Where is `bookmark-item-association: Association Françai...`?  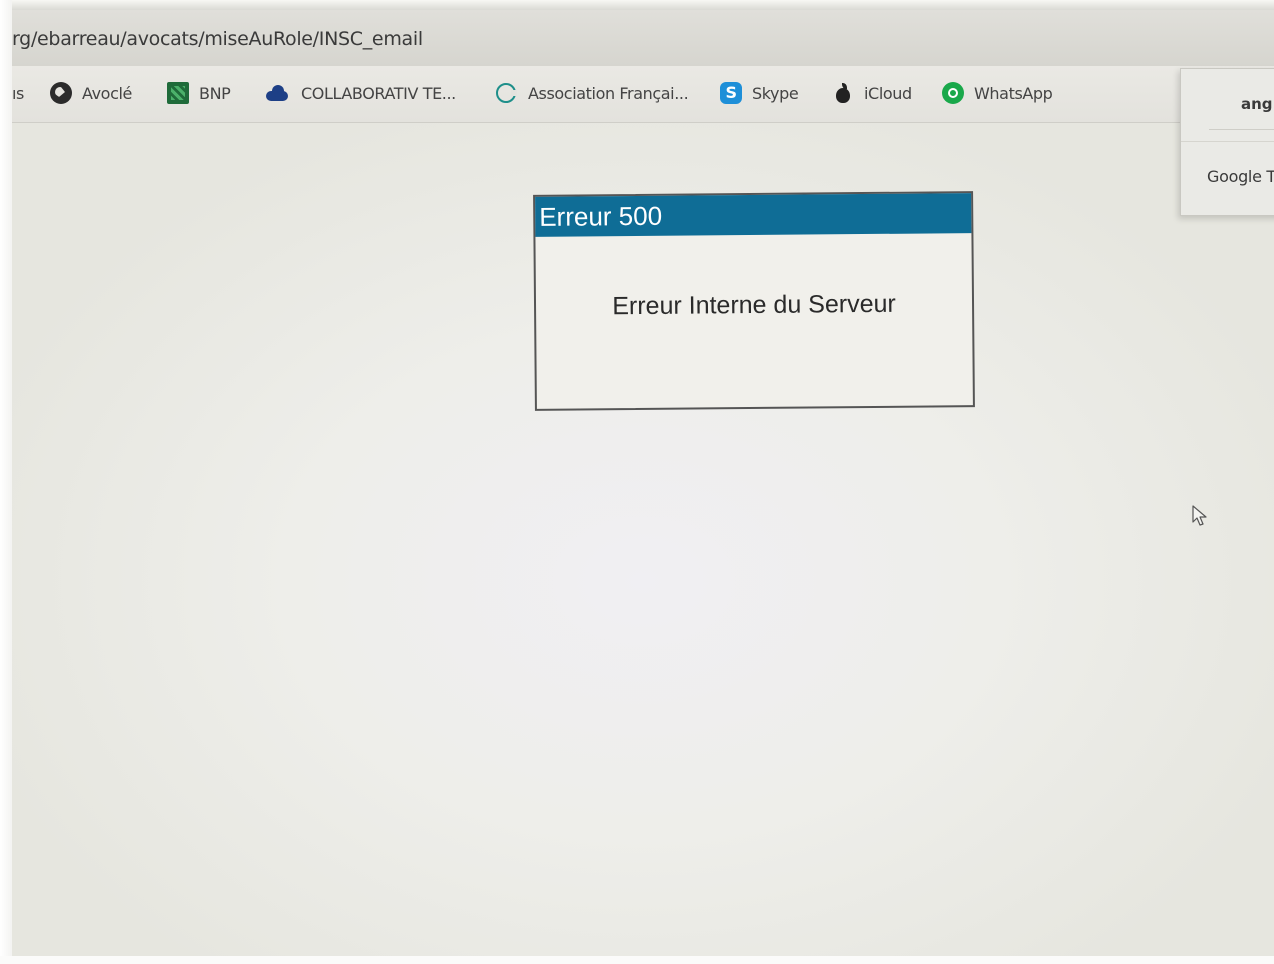 bookmark-item-association: Association Françai... is located at coordinates (591, 93).